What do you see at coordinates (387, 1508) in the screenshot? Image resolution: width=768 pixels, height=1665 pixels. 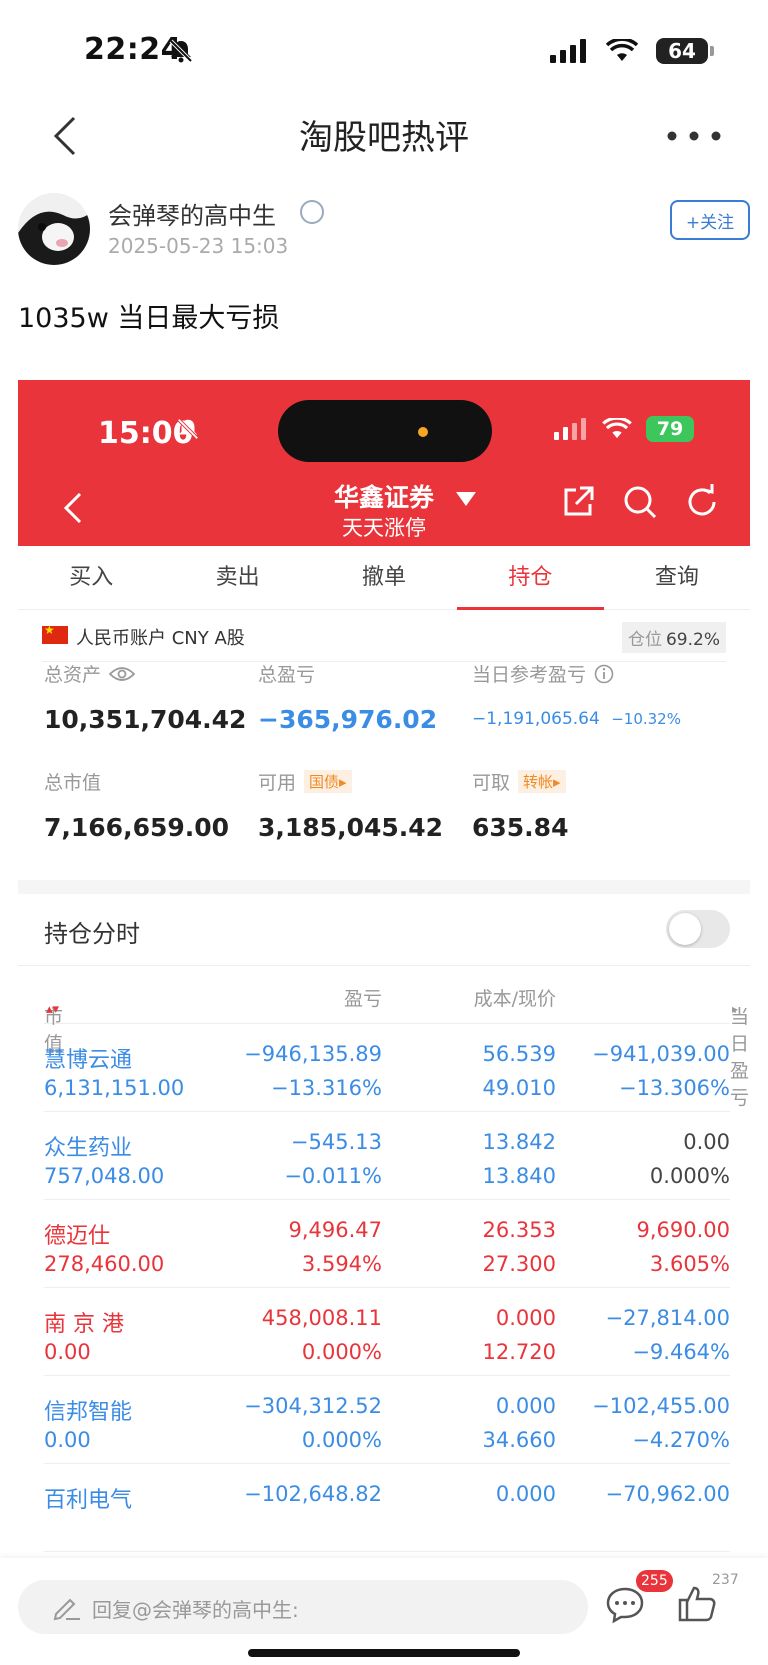 I see `holding-row: 百利电气 −102,648.82 0.000 −70,962.00` at bounding box center [387, 1508].